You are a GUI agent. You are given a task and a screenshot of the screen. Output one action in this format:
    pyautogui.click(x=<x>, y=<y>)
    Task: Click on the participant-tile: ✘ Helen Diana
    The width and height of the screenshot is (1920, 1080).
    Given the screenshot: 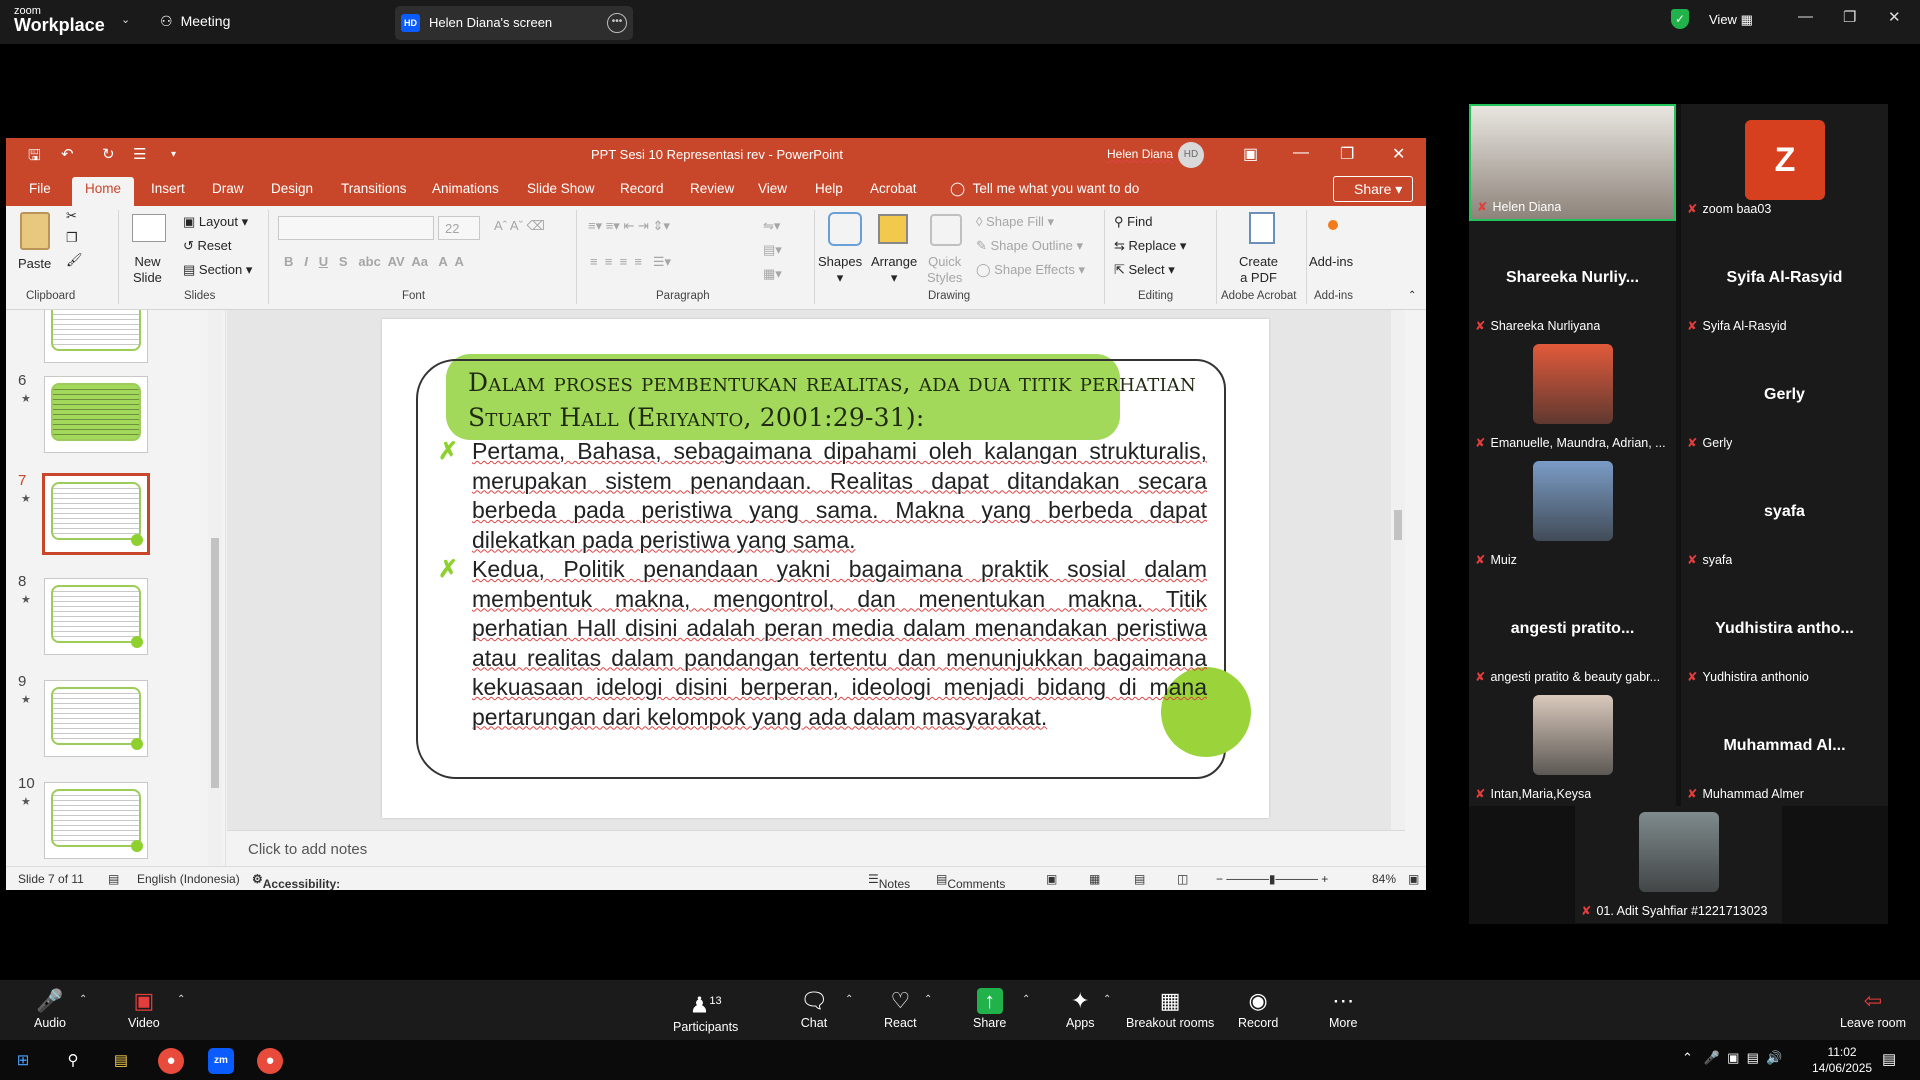 What is the action you would take?
    pyautogui.click(x=1572, y=162)
    